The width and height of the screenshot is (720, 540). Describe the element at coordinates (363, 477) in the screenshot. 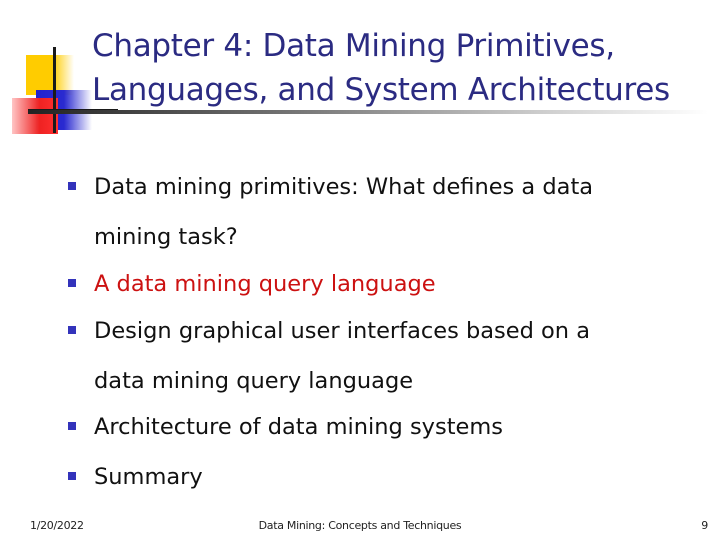

I see `bullet-item-summary: Summary` at that location.